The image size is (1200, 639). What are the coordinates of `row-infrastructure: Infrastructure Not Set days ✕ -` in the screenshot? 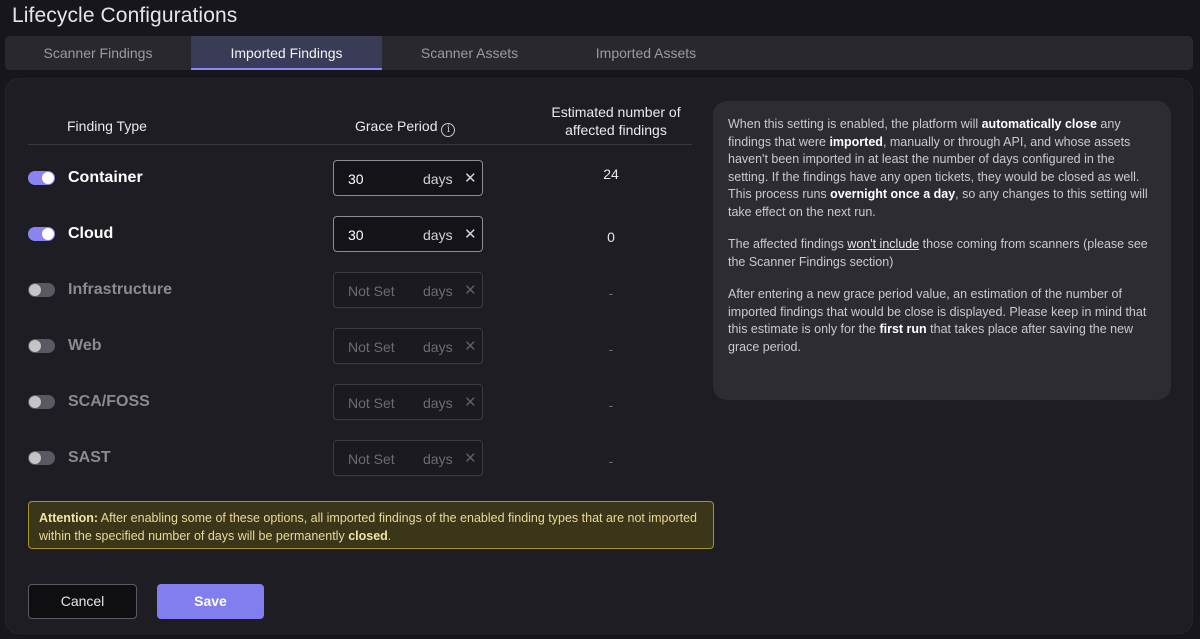 It's located at (356, 290).